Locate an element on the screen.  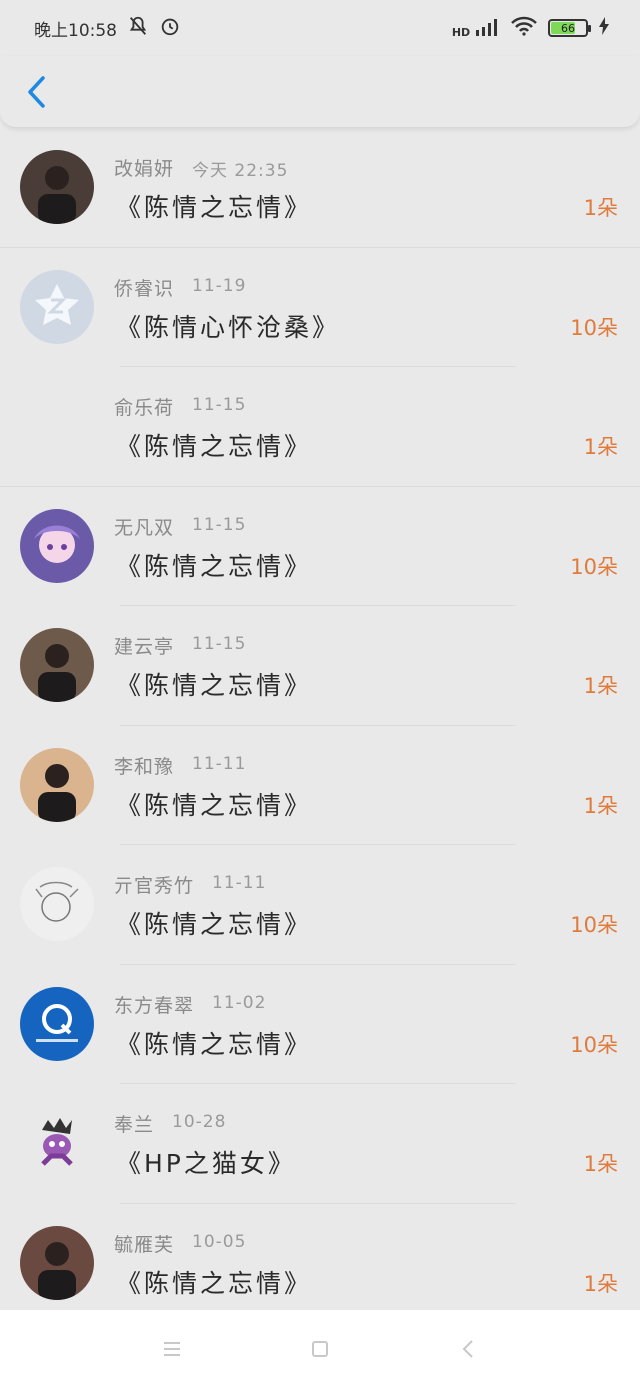
header is located at coordinates (320, 92).